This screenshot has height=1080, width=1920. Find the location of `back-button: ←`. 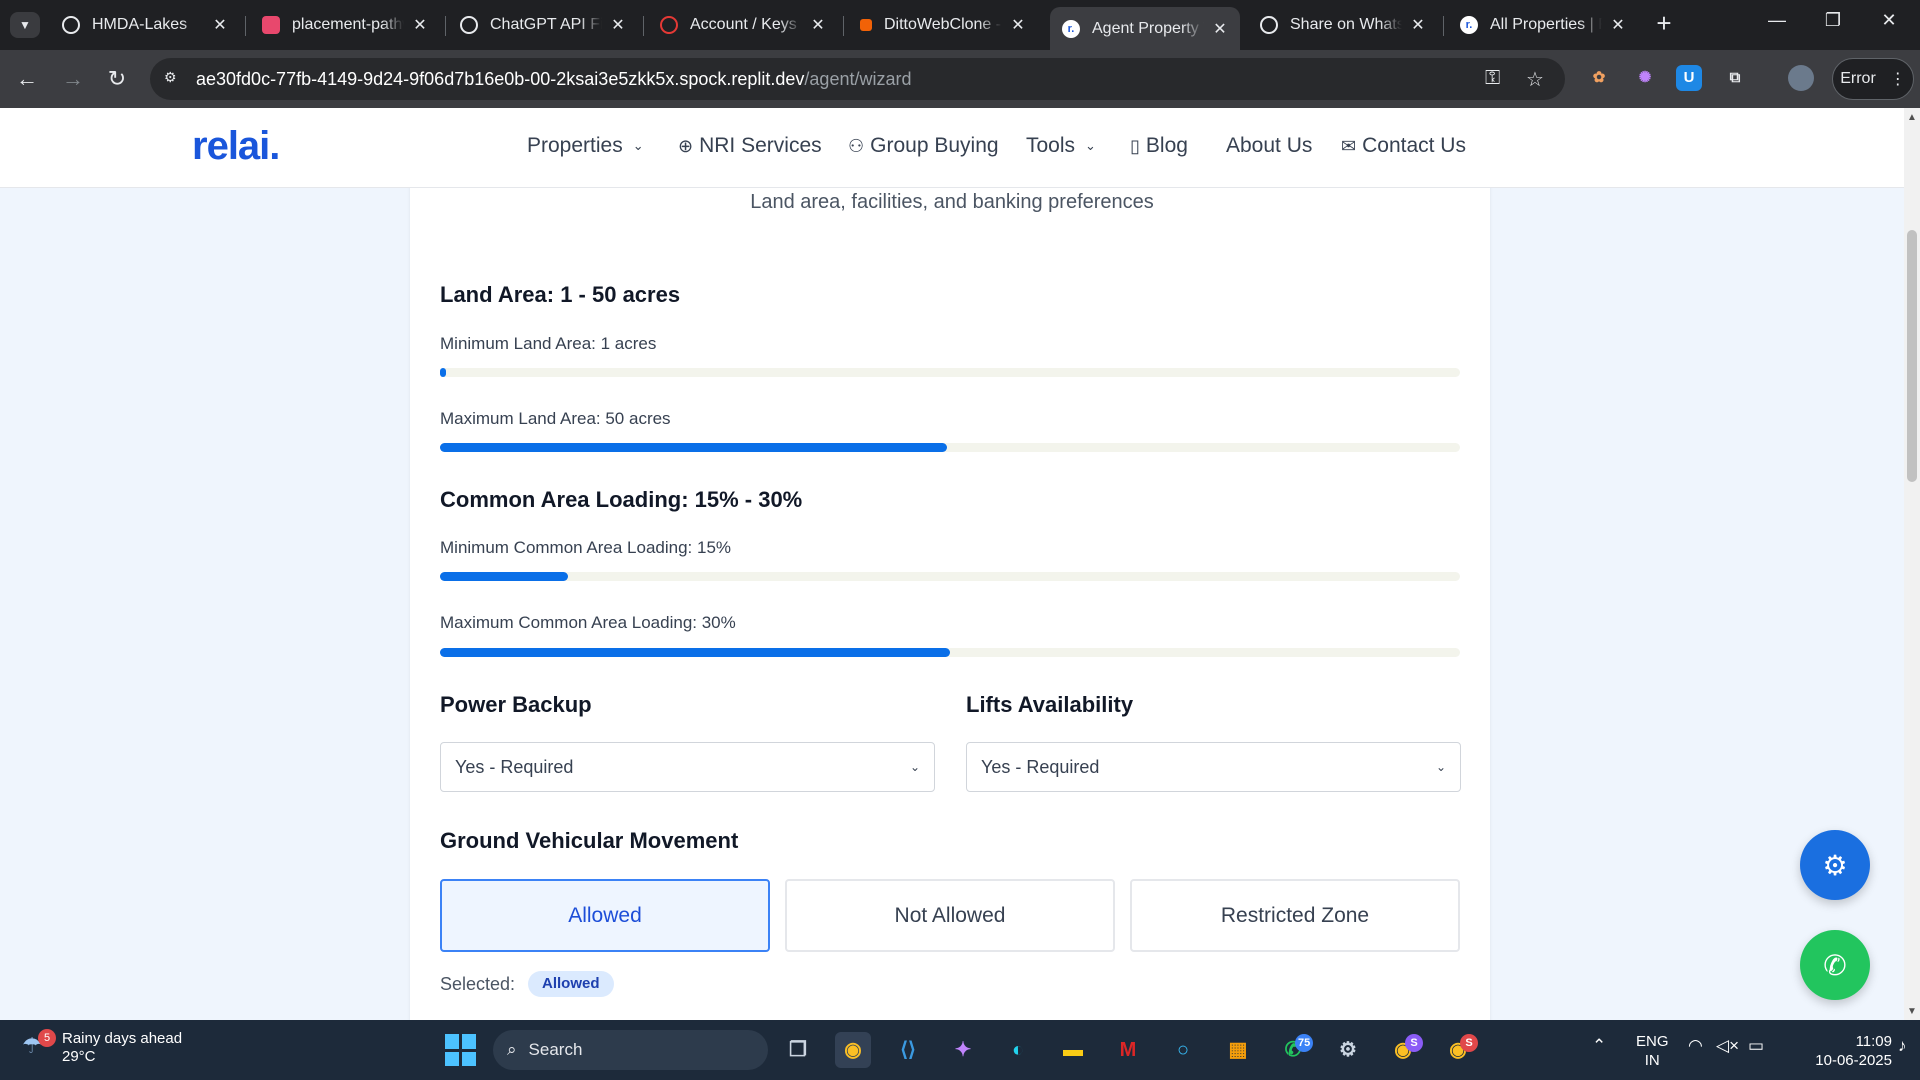

back-button: ← is located at coordinates (27, 79).